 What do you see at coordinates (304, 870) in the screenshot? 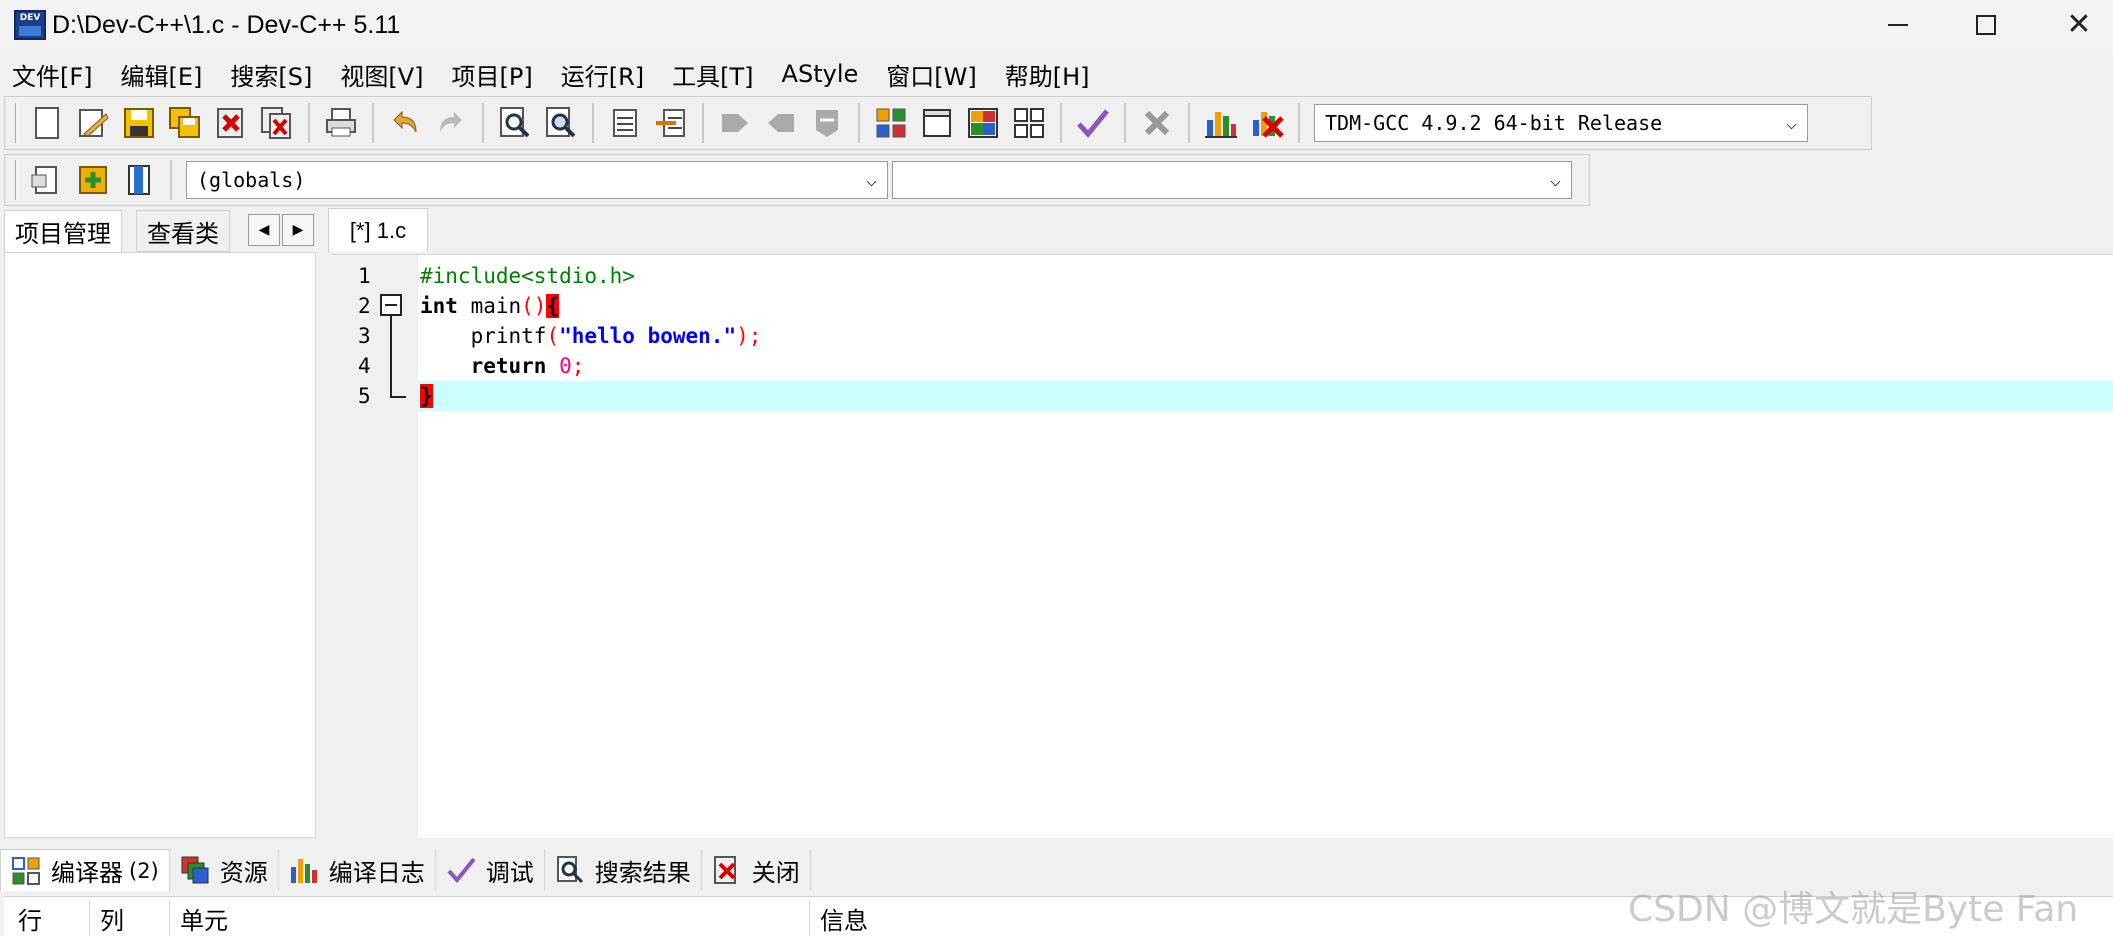
I see `chart-bars-icon` at bounding box center [304, 870].